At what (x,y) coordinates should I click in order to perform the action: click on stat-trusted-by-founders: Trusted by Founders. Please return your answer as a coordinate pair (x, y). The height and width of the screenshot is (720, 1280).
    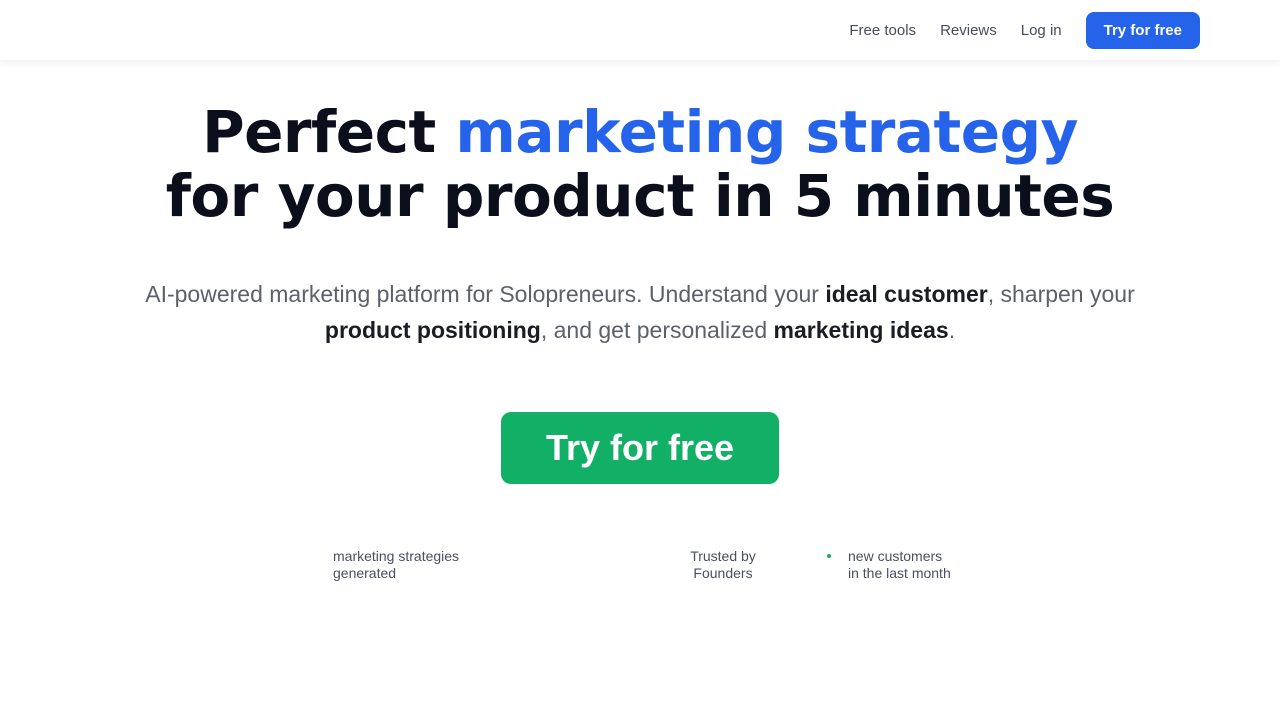
    Looking at the image, I should click on (723, 565).